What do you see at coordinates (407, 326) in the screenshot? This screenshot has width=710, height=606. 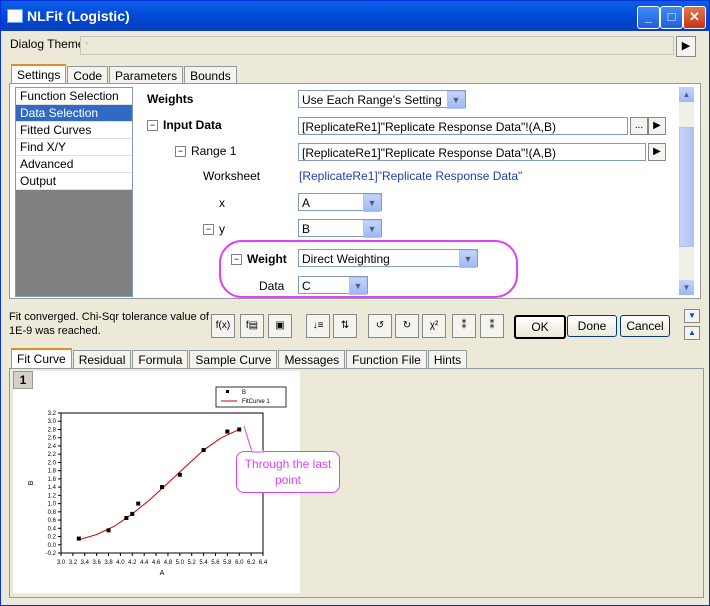 I see `simplex-icon: ↻` at bounding box center [407, 326].